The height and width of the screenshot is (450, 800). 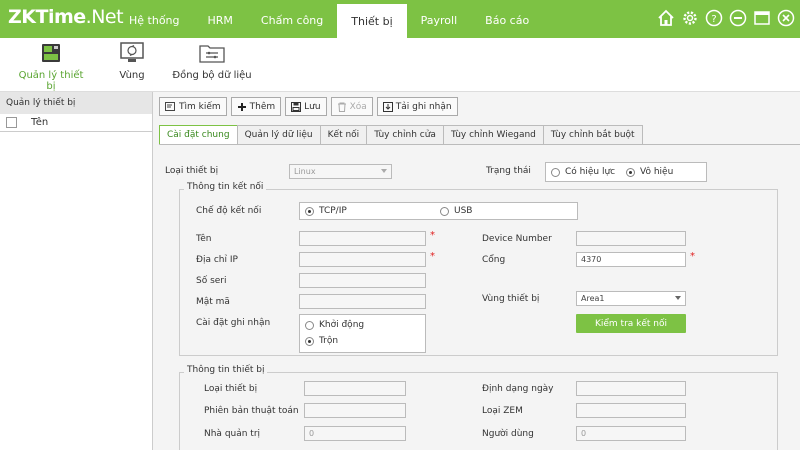 I want to click on radio-tcpip, so click(x=309, y=211).